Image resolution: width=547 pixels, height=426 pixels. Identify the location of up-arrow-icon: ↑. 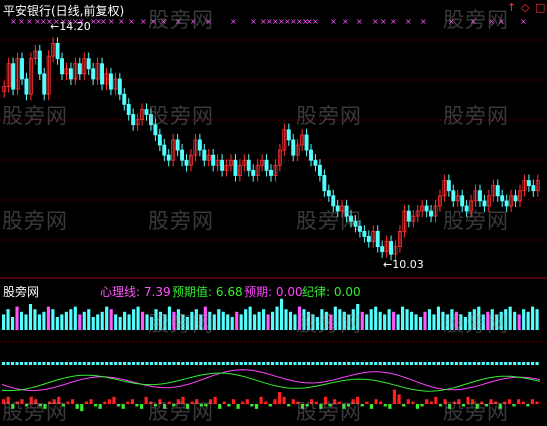
(511, 7).